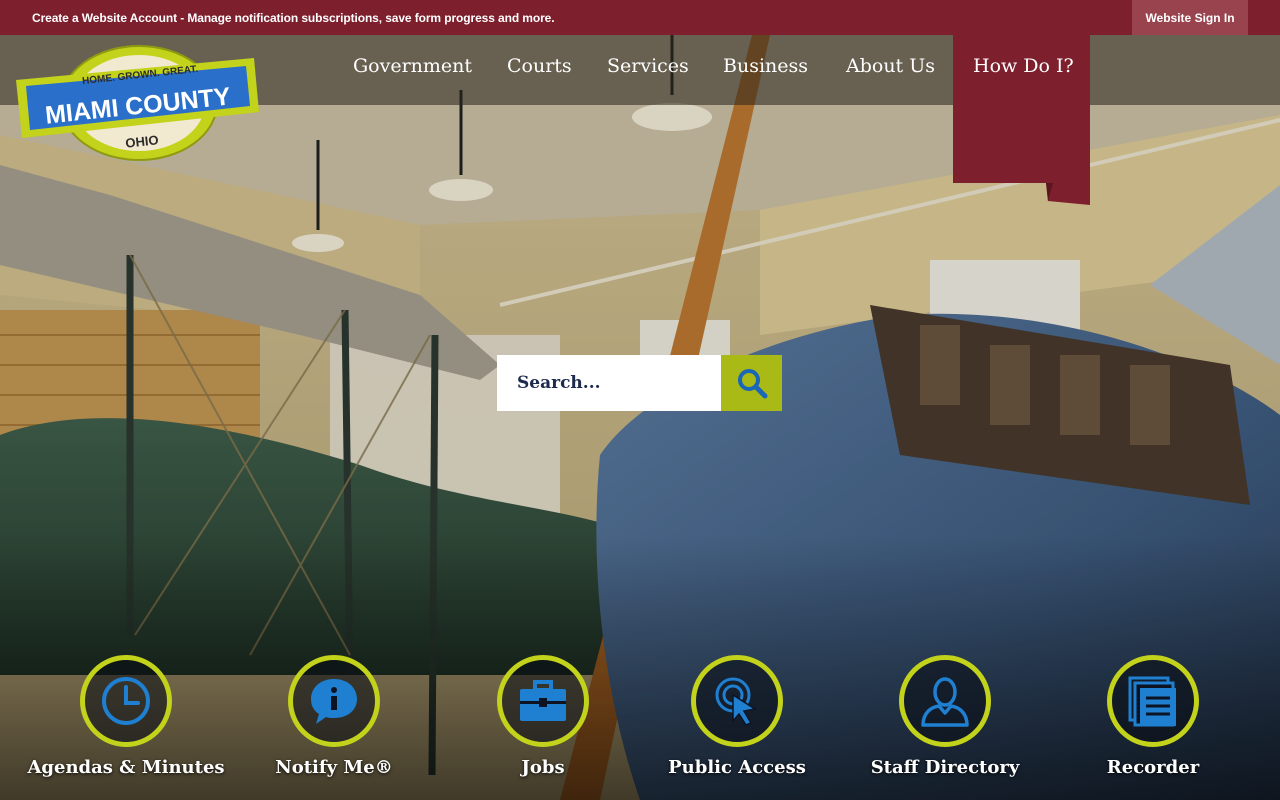 The width and height of the screenshot is (1280, 800). Describe the element at coordinates (609, 383) in the screenshot. I see `site-search-input` at that location.